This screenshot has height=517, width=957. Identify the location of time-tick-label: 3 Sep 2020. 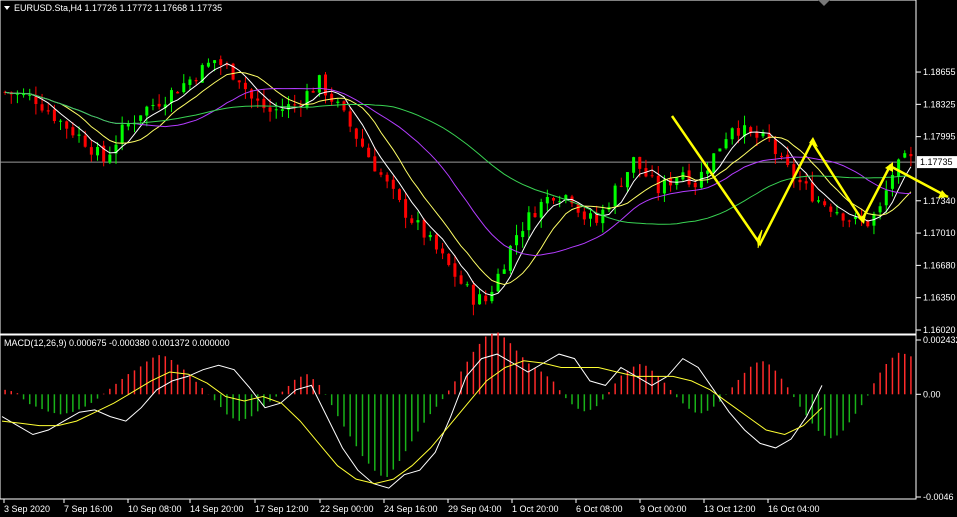
(27, 509).